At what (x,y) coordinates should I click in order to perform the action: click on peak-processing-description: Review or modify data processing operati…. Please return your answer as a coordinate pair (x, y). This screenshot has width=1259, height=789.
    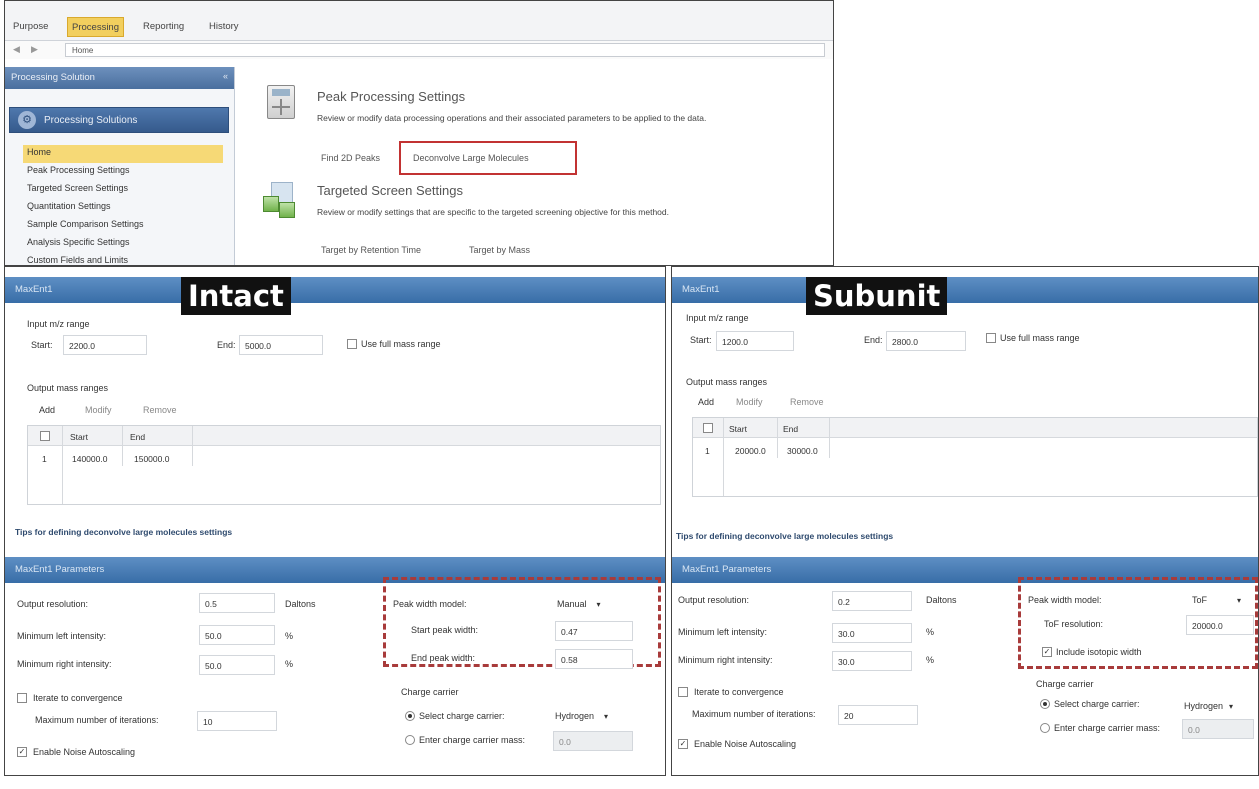
    Looking at the image, I should click on (512, 118).